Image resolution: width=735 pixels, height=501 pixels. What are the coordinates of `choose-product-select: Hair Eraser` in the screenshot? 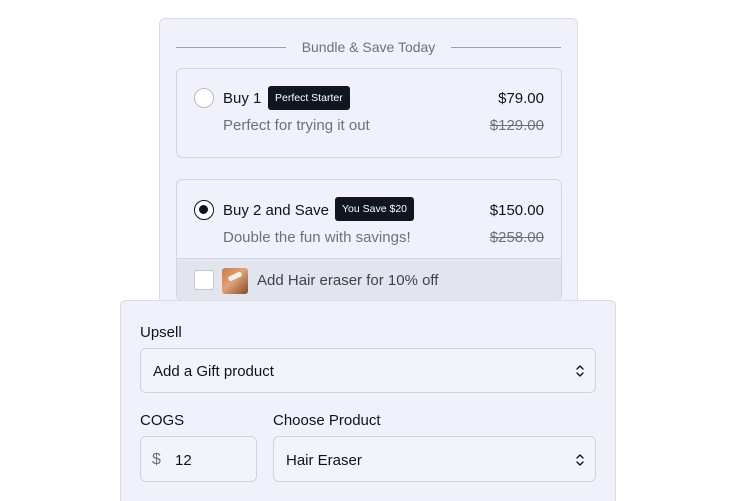 It's located at (434, 459).